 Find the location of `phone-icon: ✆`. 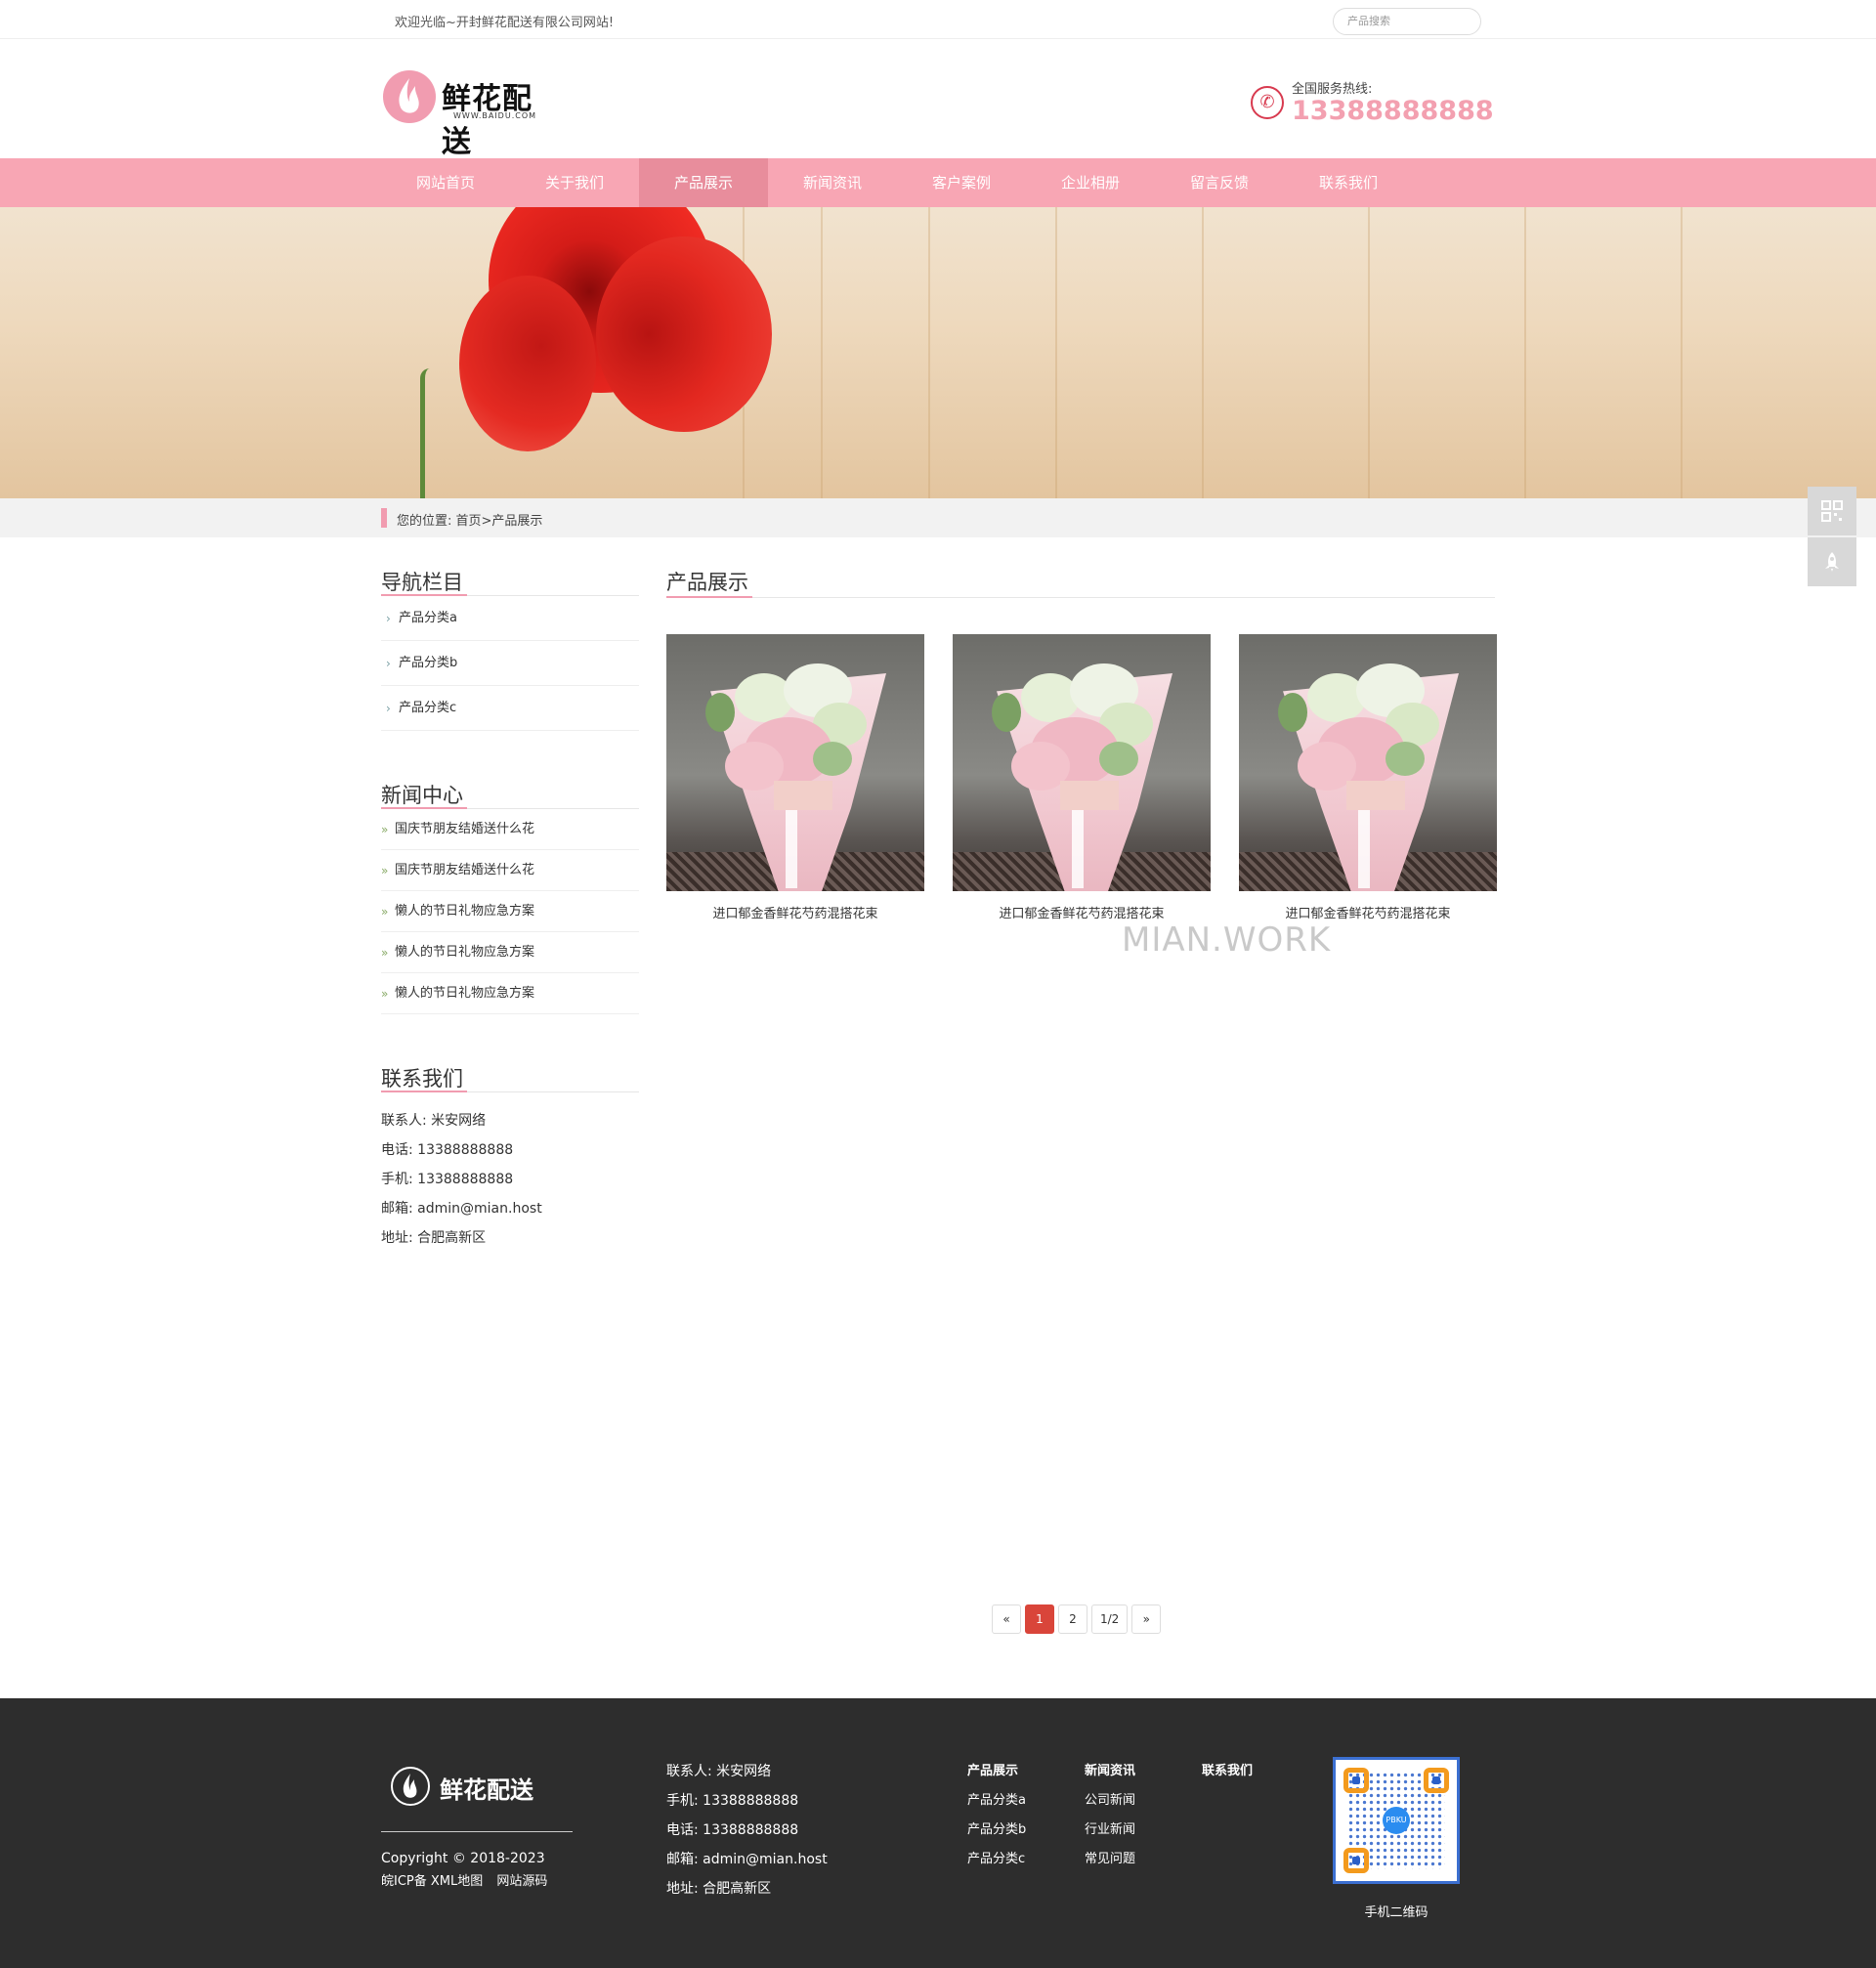

phone-icon: ✆ is located at coordinates (1267, 102).